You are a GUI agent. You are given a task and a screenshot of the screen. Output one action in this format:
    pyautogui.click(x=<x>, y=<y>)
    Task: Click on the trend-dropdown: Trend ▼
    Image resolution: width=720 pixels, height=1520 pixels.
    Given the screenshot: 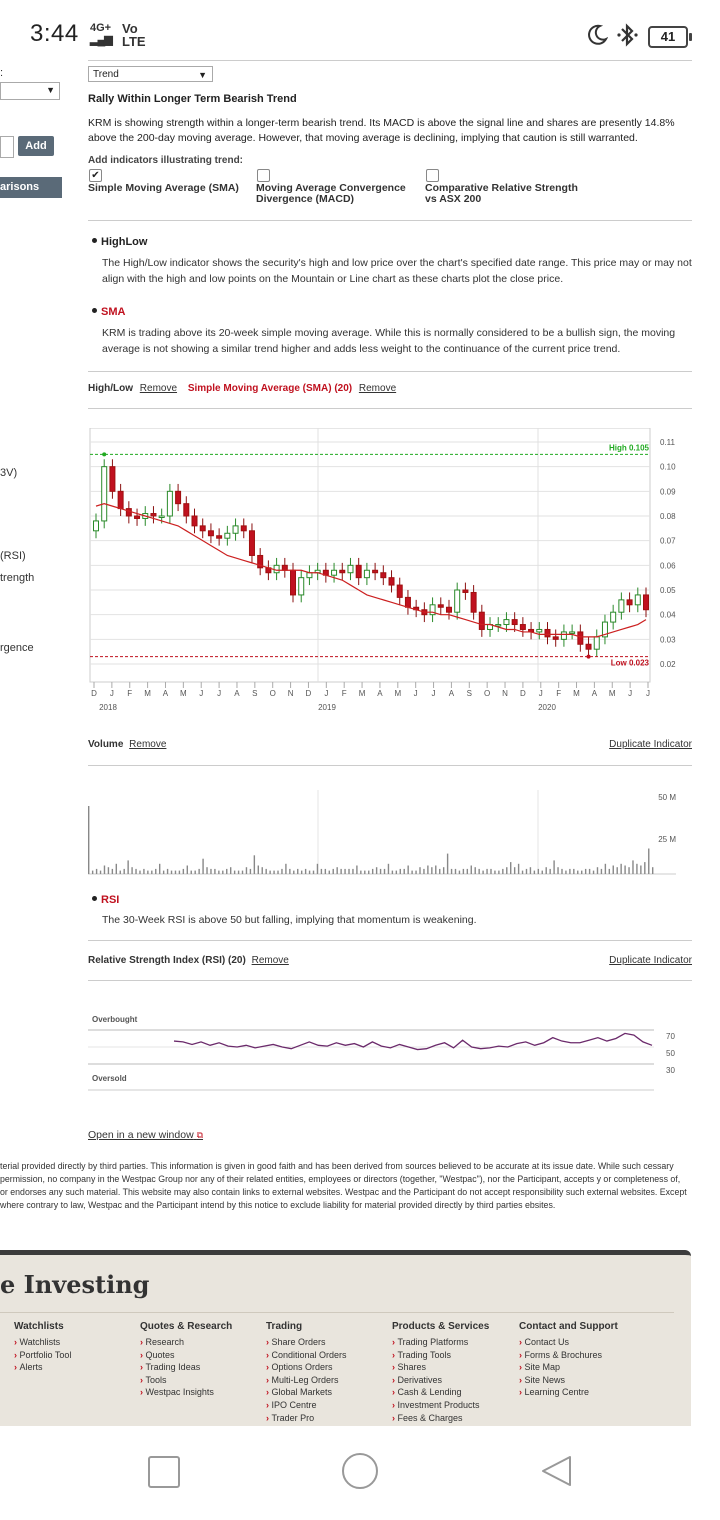 What is the action you would take?
    pyautogui.click(x=150, y=74)
    